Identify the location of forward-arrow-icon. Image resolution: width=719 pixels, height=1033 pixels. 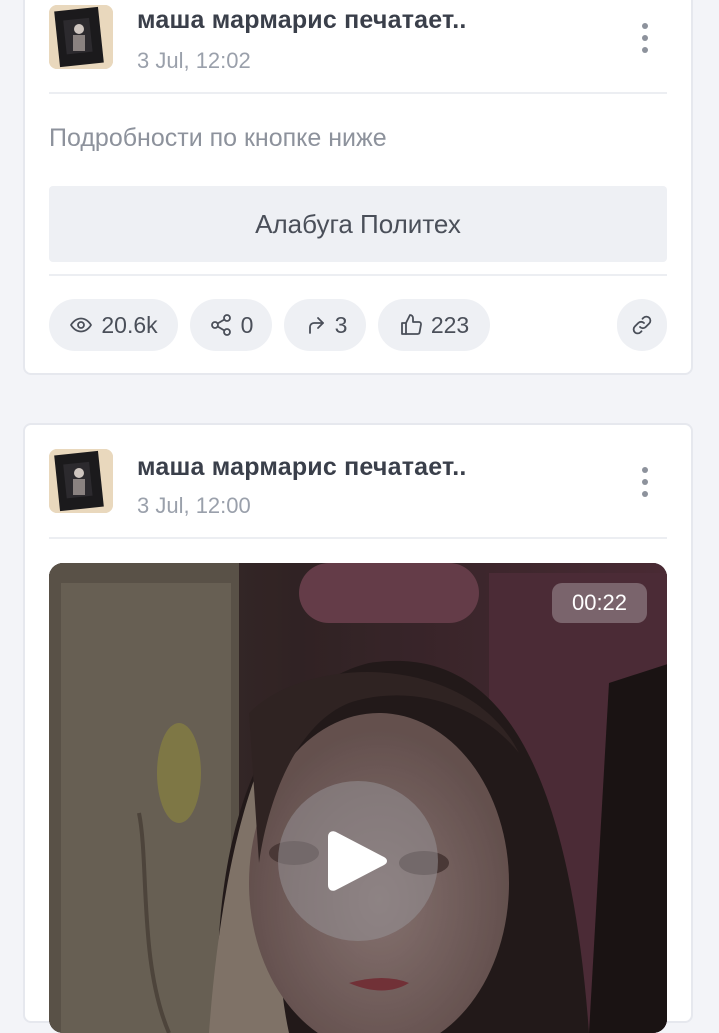
(316, 325).